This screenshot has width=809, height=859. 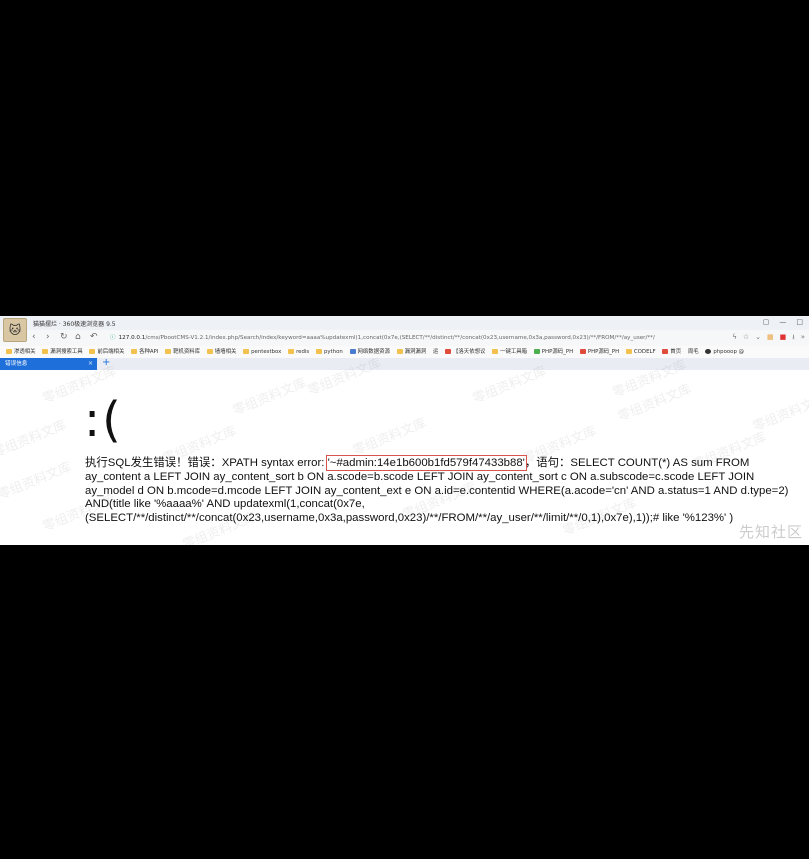 What do you see at coordinates (103, 420) in the screenshot?
I see `sad-face: :(` at bounding box center [103, 420].